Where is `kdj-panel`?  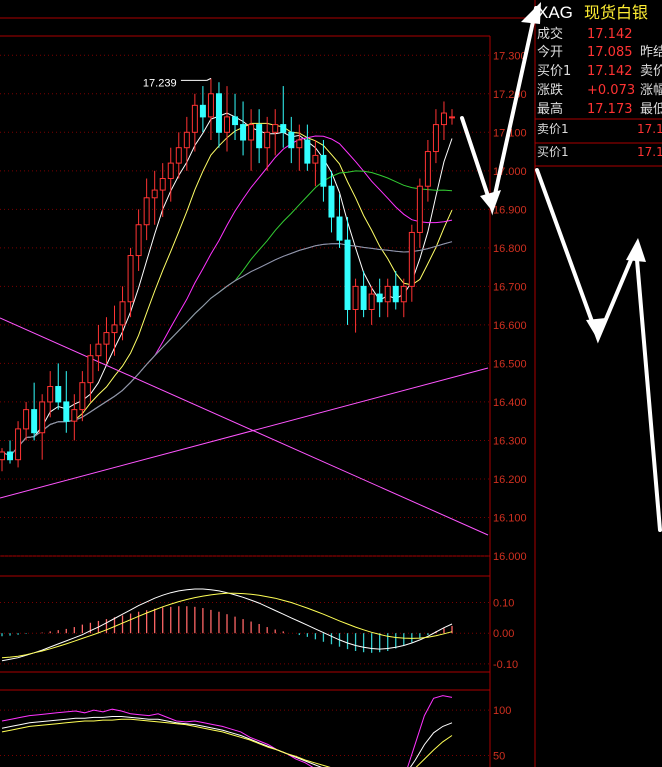 kdj-panel is located at coordinates (227, 731).